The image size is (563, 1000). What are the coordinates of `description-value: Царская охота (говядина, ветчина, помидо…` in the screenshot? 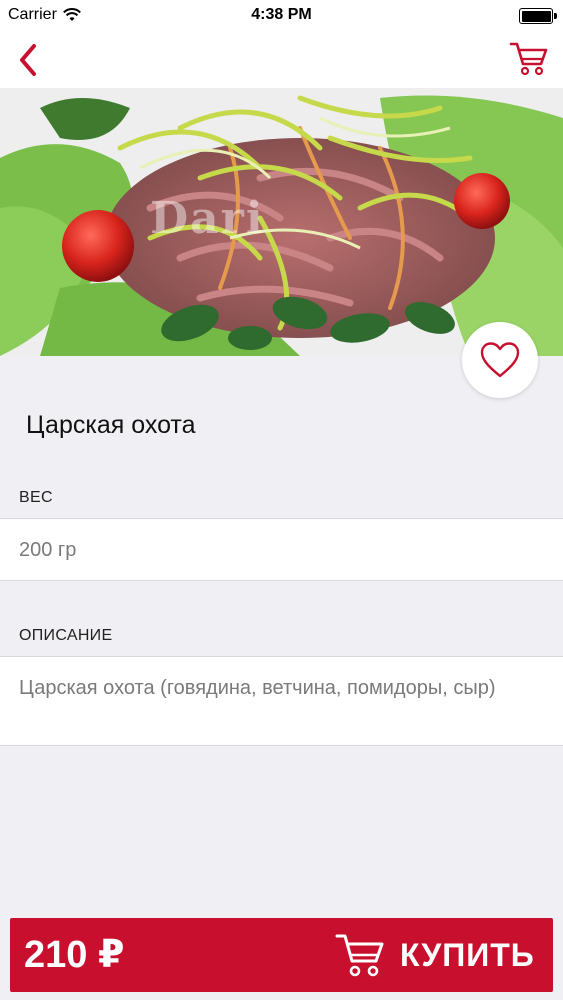 It's located at (257, 688).